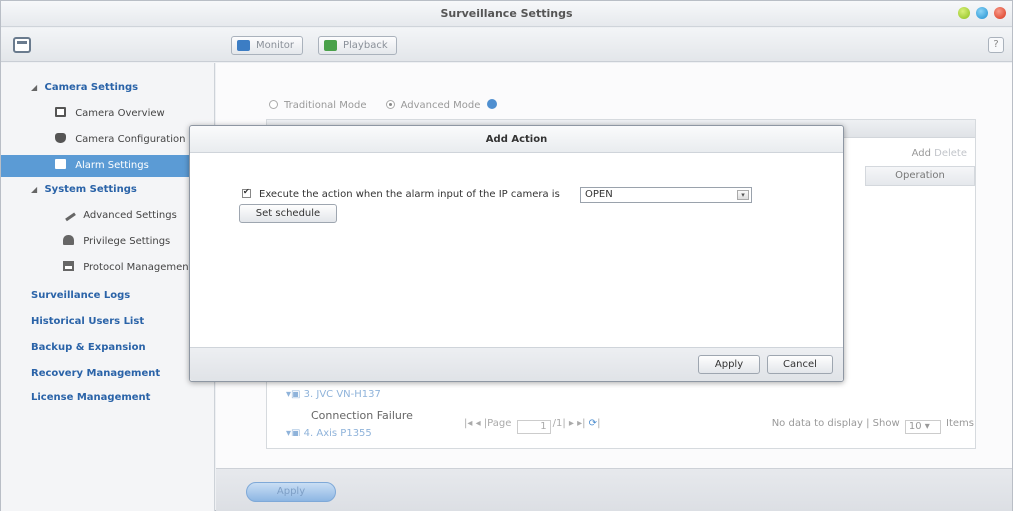 The image size is (1013, 511). I want to click on sidebar-item-privilege-settings: Privilege Settings, so click(116, 242).